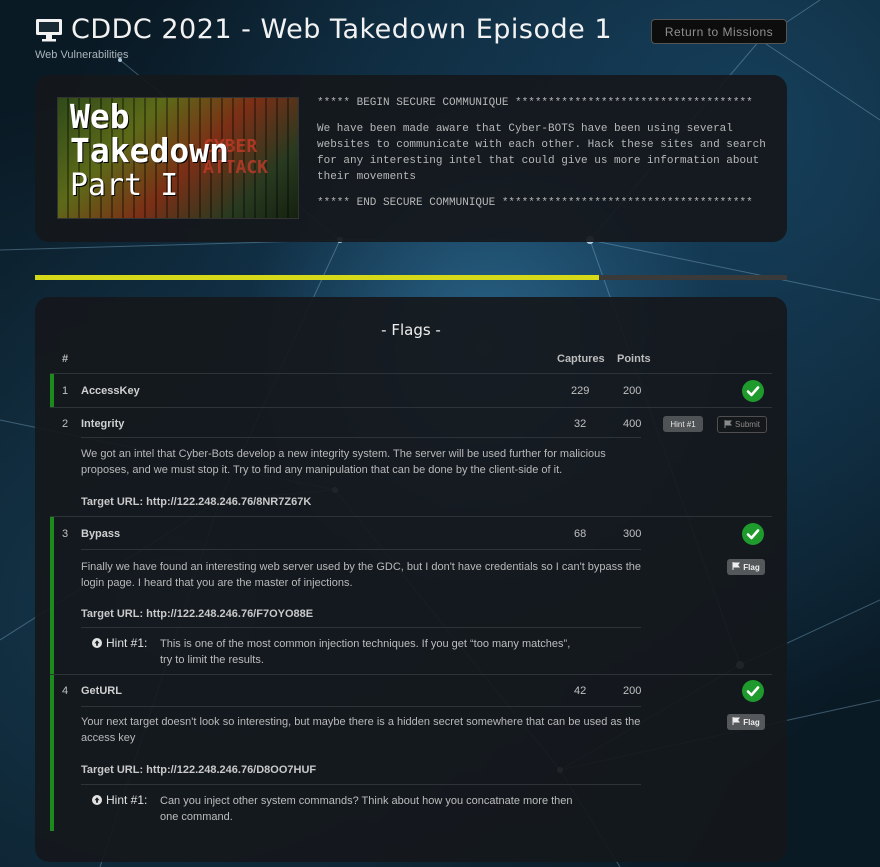  Describe the element at coordinates (580, 391) in the screenshot. I see `flag-captures: 229` at that location.